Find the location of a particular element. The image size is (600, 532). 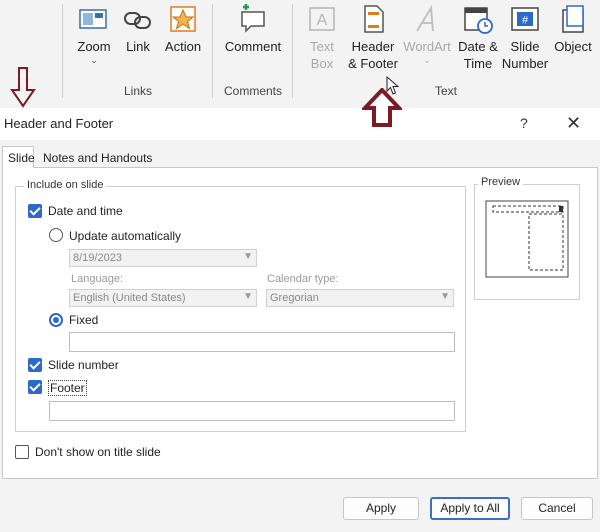

zoom-label: Zoom is located at coordinates (94, 46).